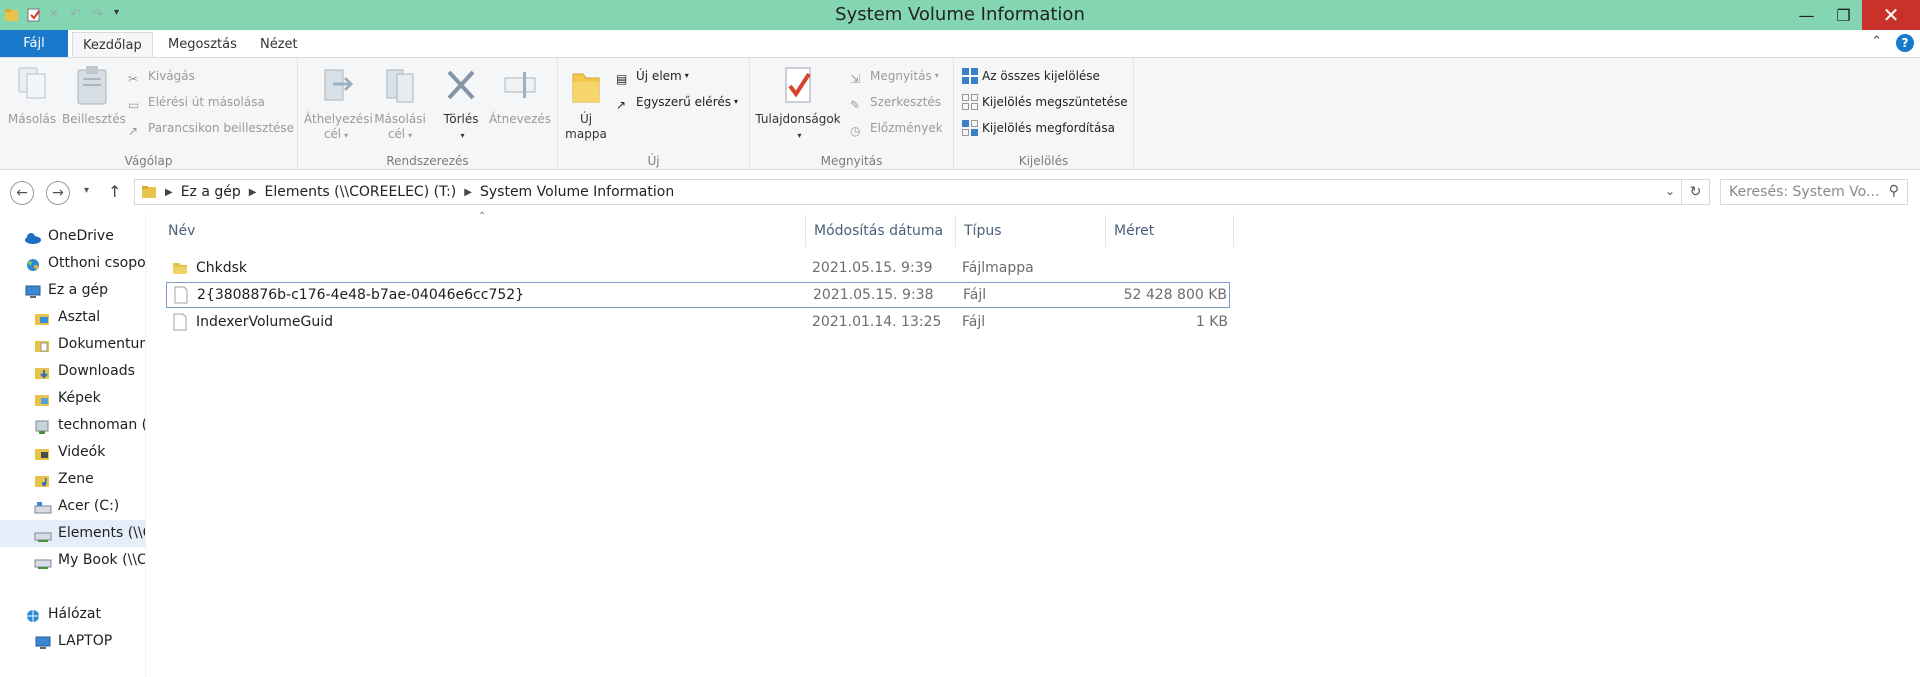 The image size is (1920, 677). I want to click on paste-button: Beillesztés, so click(94, 95).